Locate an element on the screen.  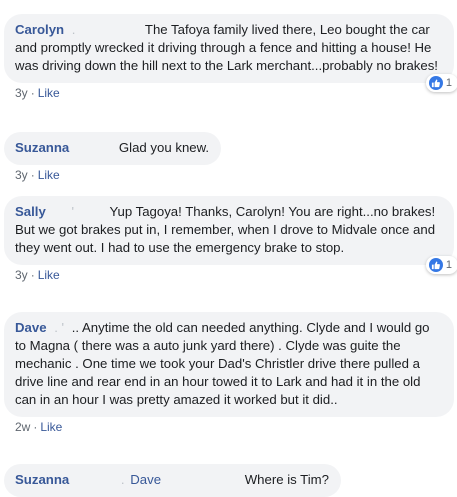
comment-bubble: Suzanna . Dave Where is Tim? is located at coordinates (172, 480).